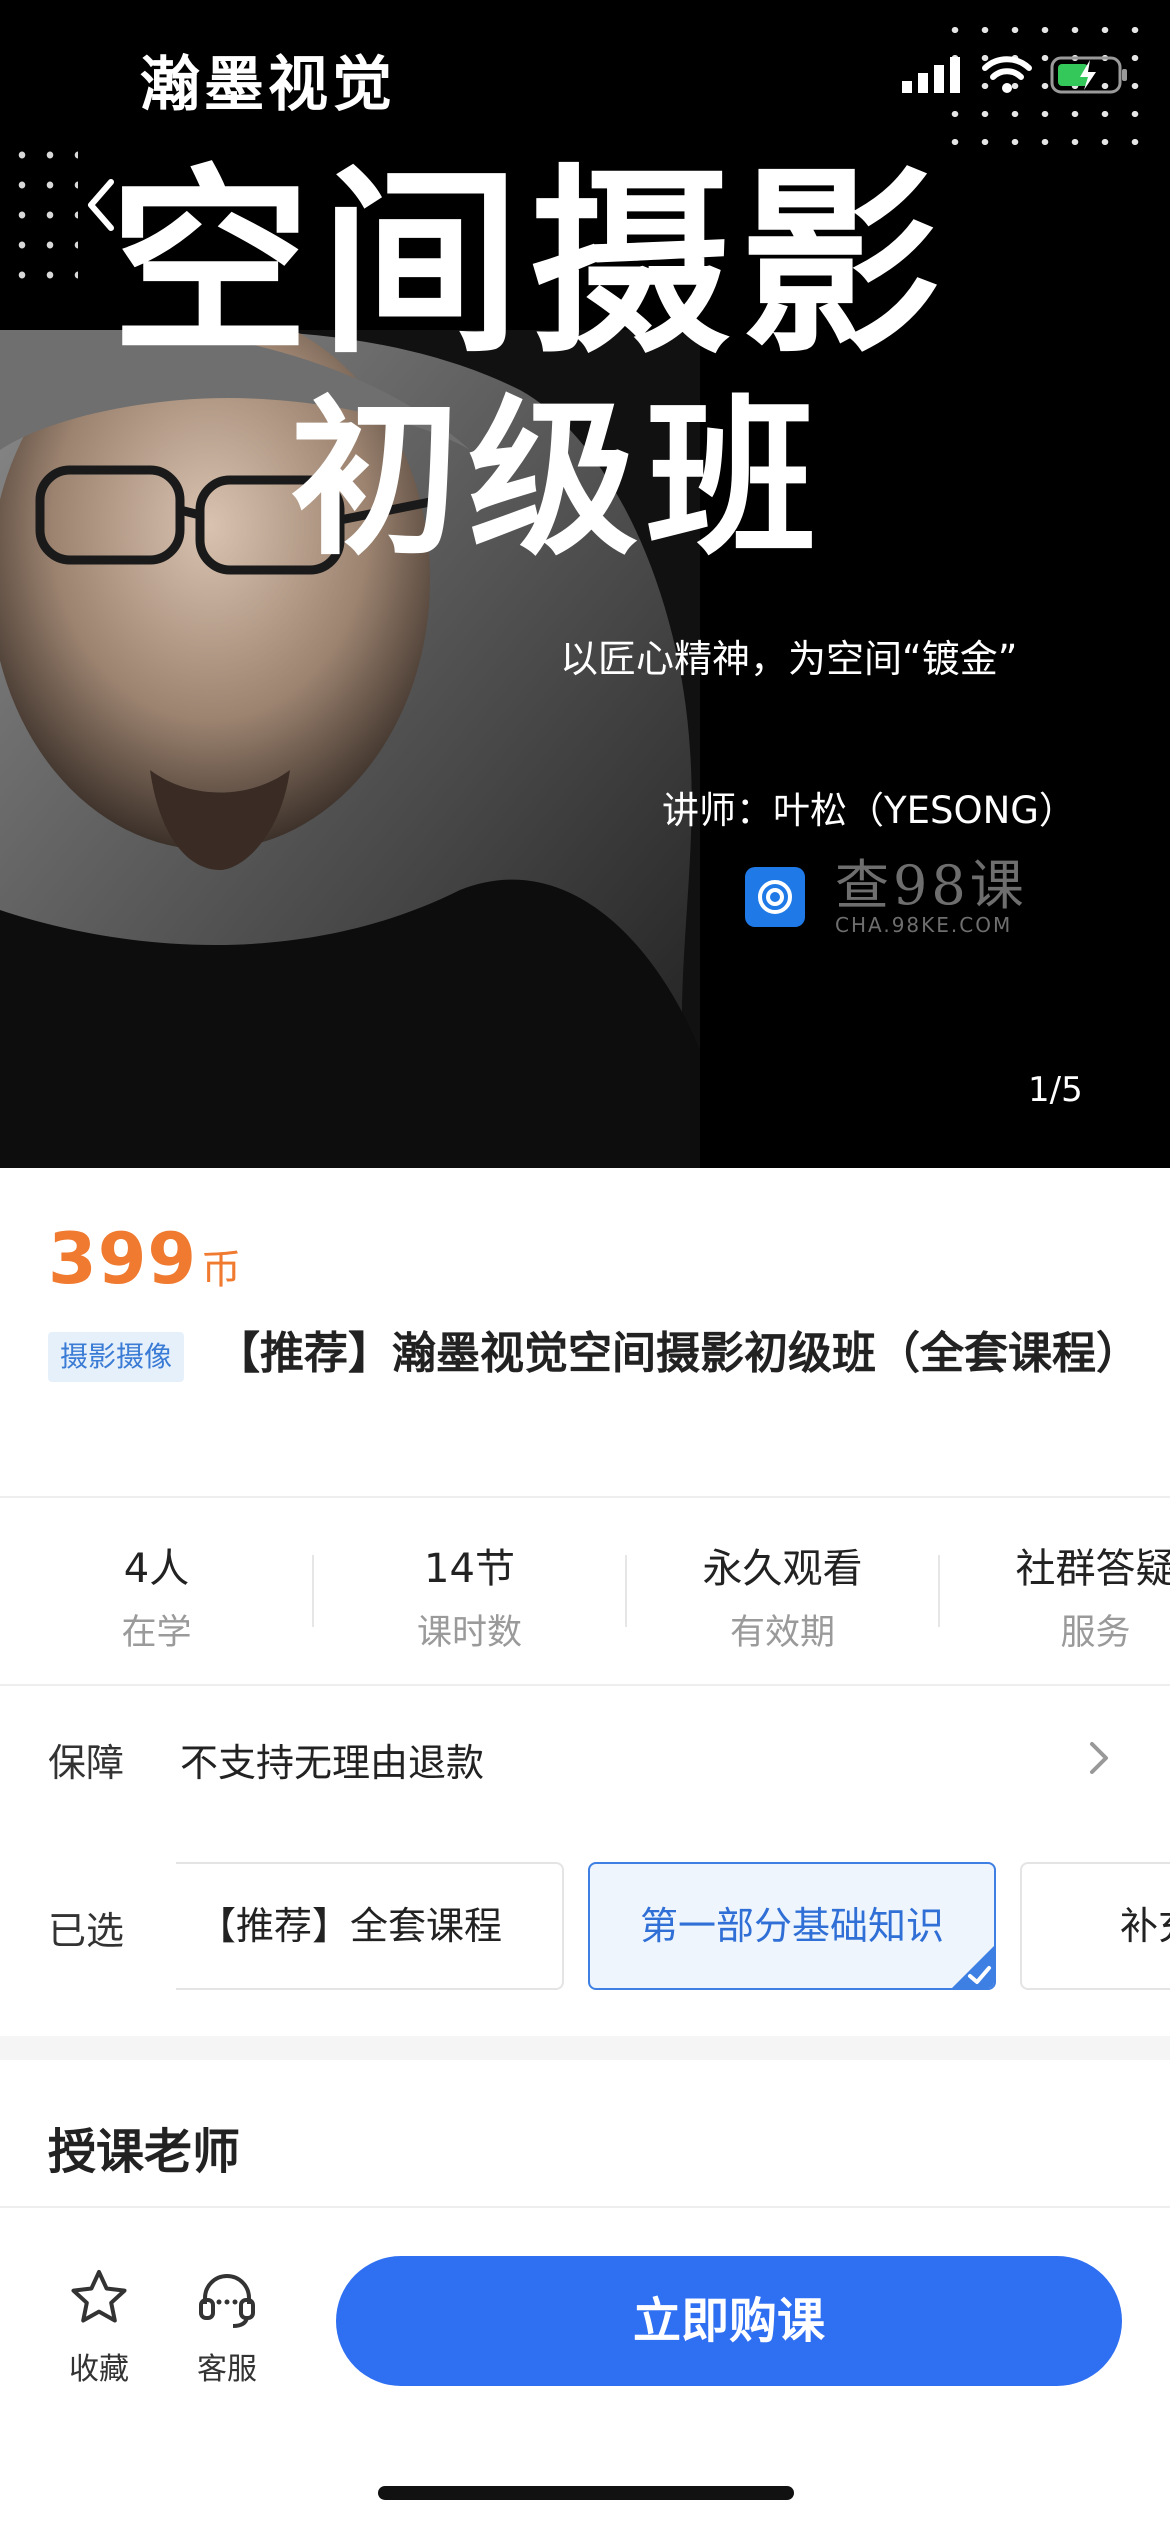 This screenshot has width=1170, height=2534. I want to click on guarantee-value: 不支持无理由退款, so click(332, 1763).